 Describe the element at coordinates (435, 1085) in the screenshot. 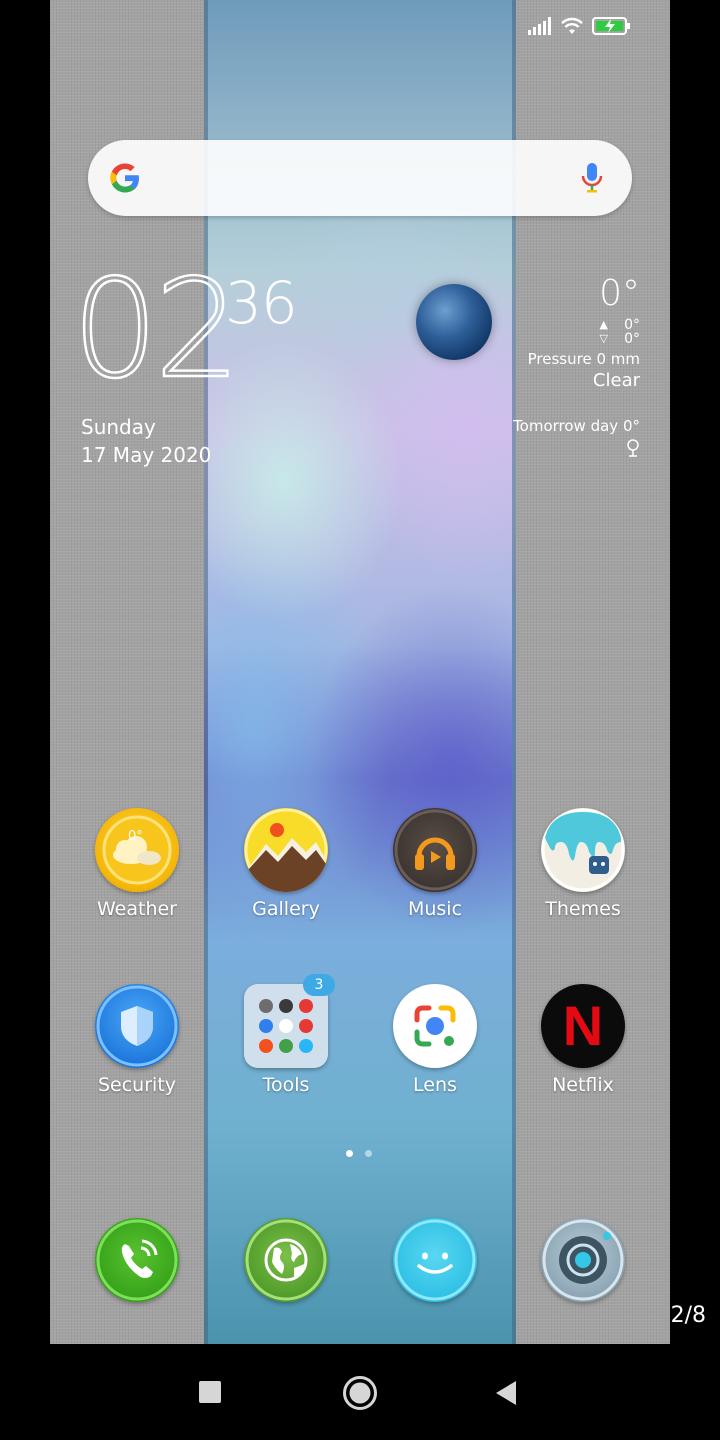

I see `app-label: Lens` at that location.